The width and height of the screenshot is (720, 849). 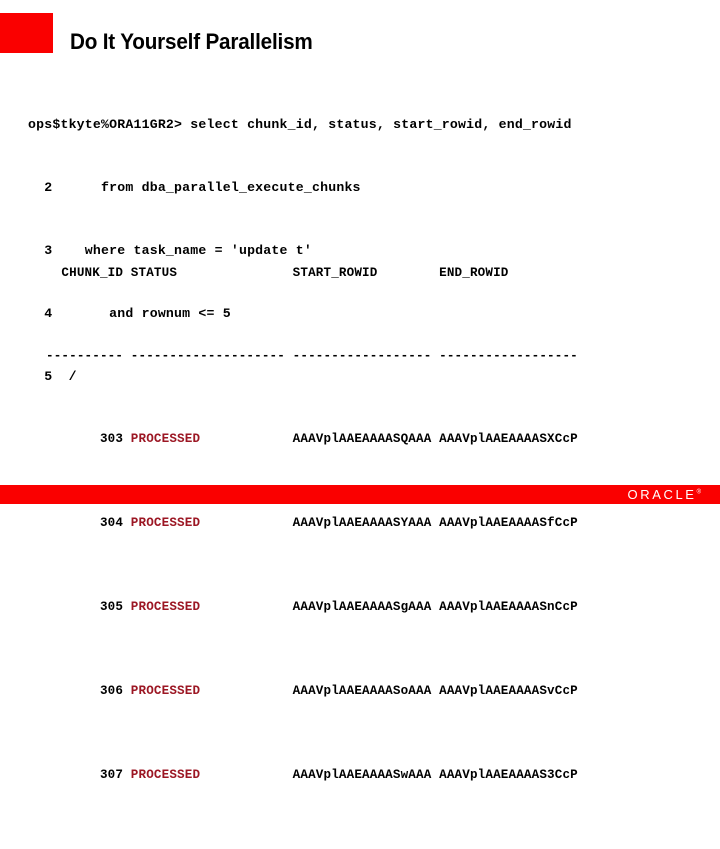 I want to click on oracle-logo: ORACLE®, so click(x=664, y=494).